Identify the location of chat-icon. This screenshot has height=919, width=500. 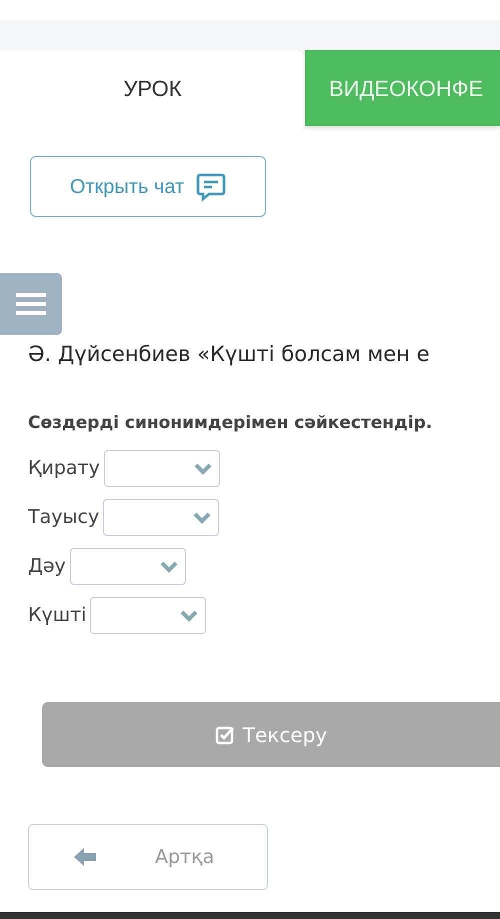
(211, 187).